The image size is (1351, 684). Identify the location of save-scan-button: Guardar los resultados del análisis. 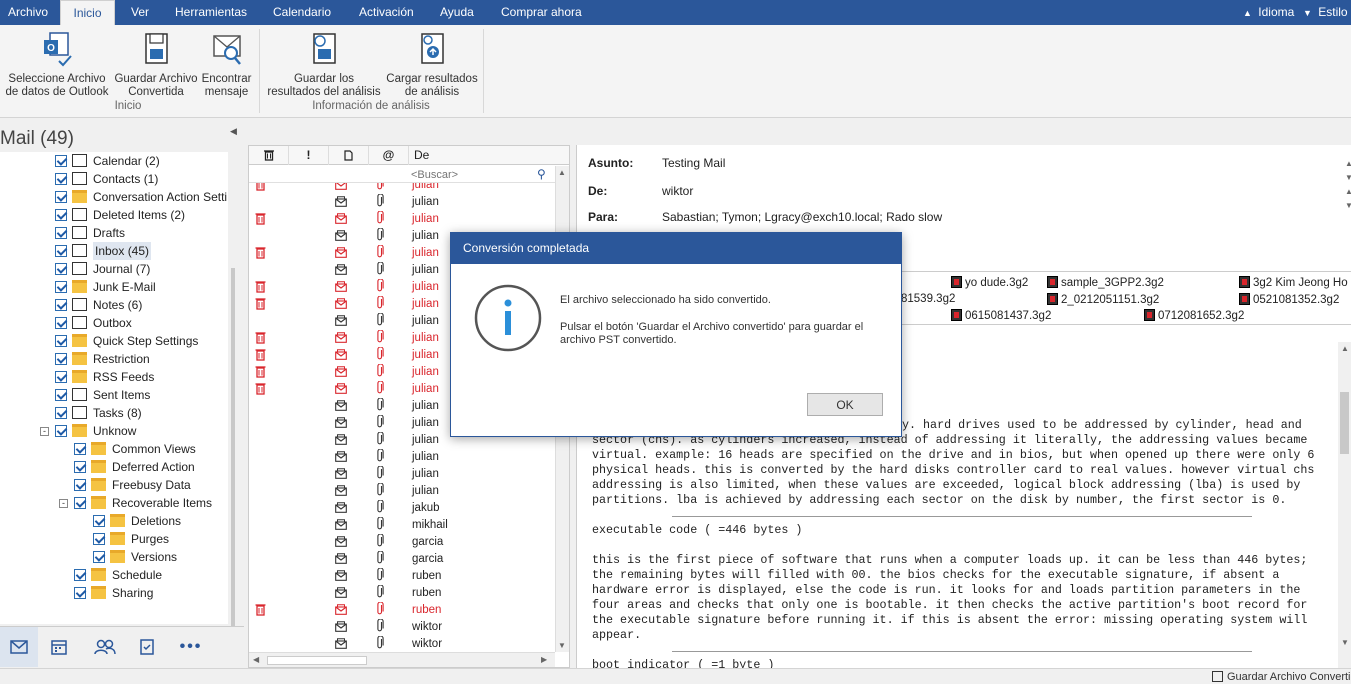
(324, 65).